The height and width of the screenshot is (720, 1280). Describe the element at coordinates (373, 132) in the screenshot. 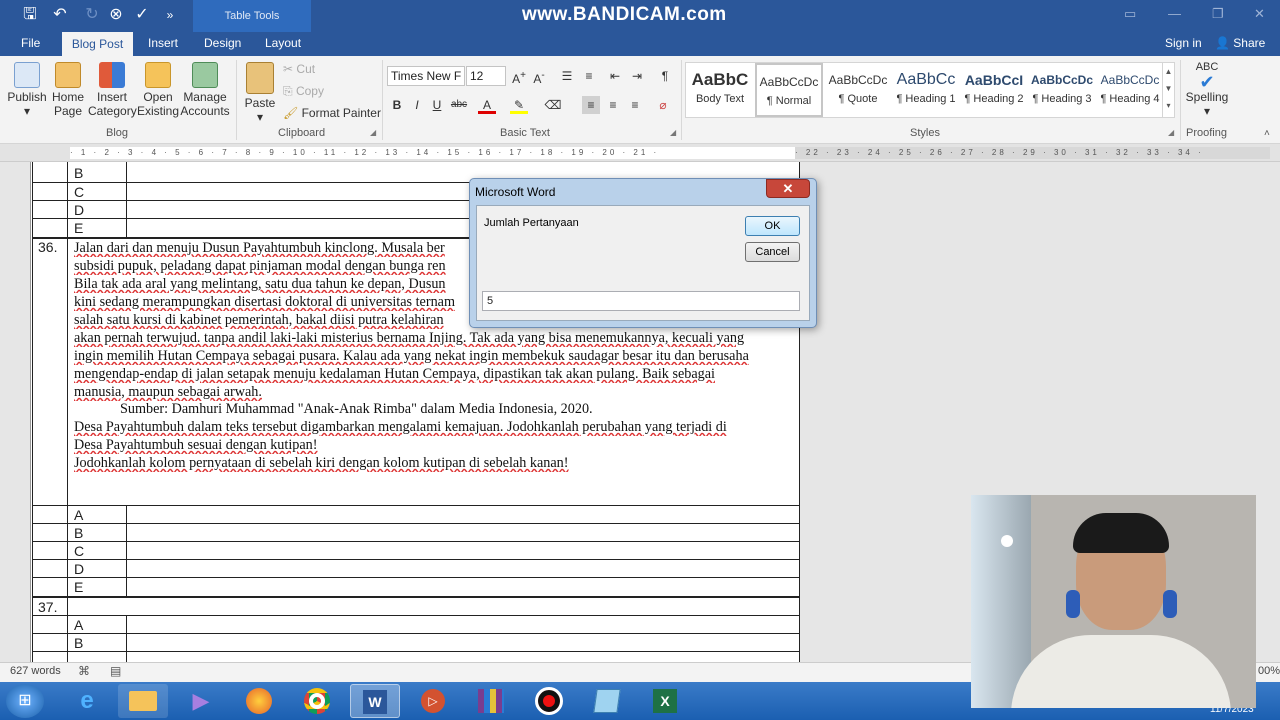

I see `clipboard-launcher-icon: ◢` at that location.